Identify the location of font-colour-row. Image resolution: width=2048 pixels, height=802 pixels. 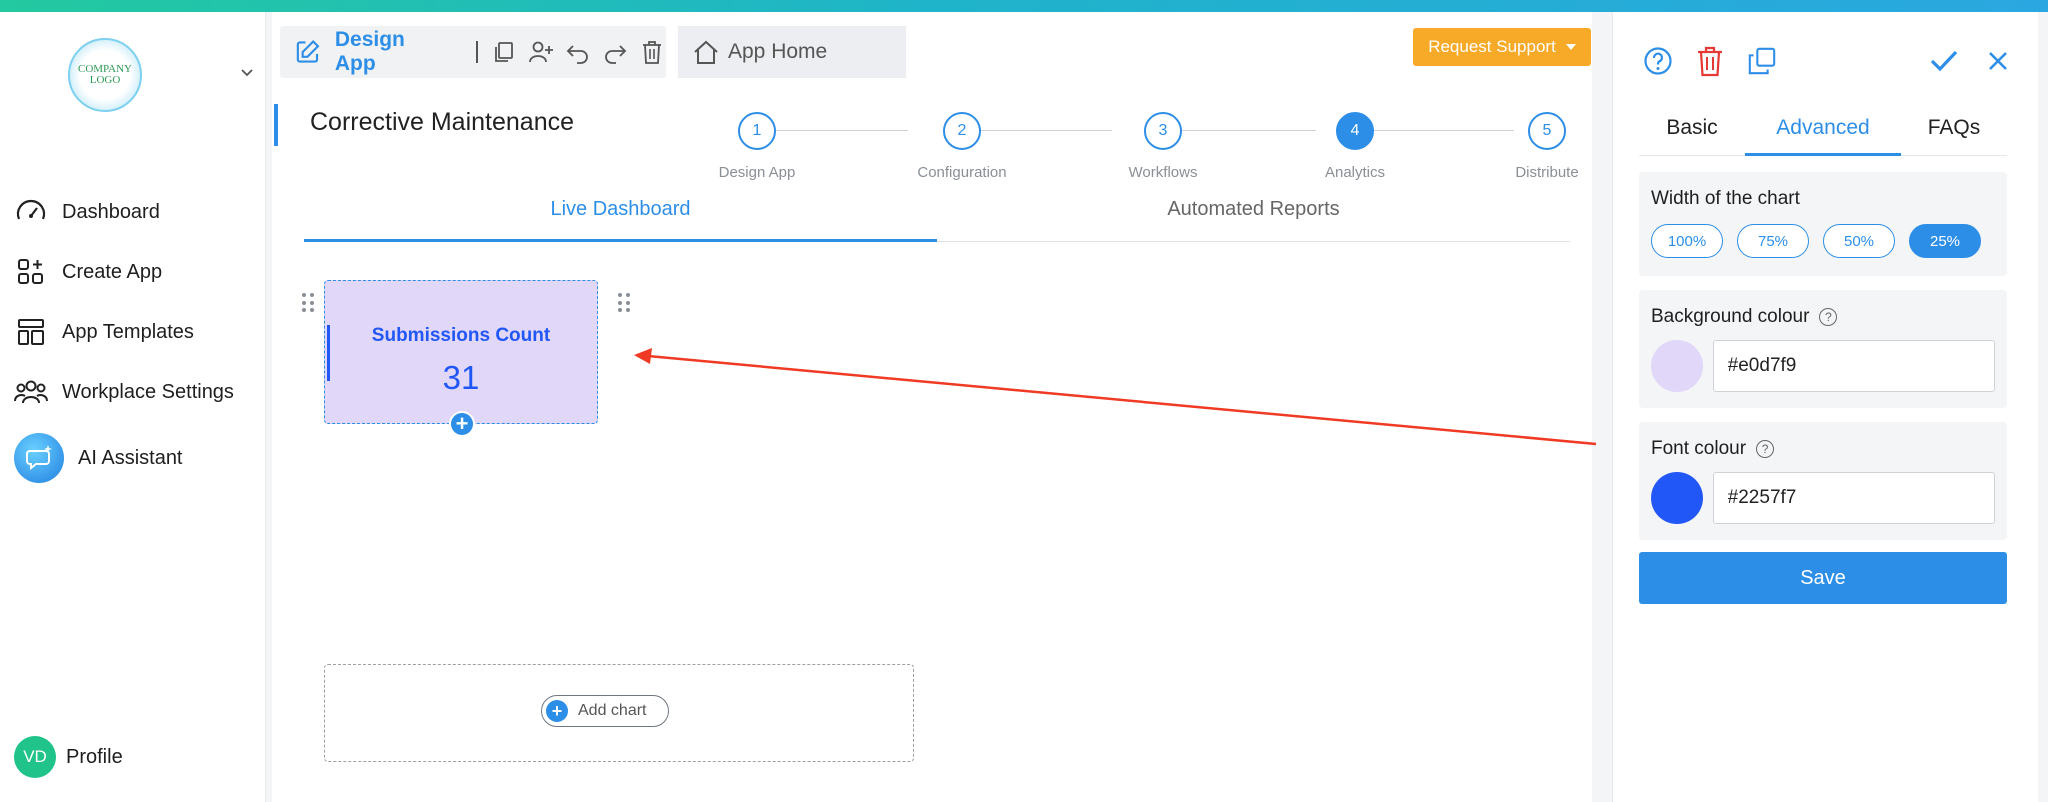
(1823, 498).